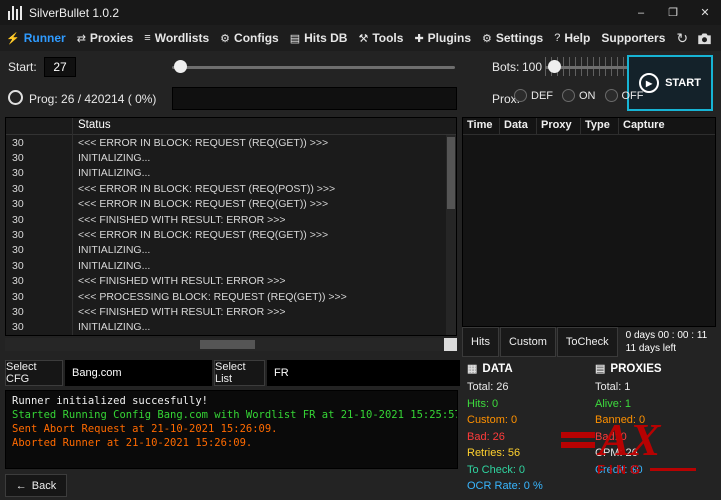 The width and height of the screenshot is (721, 500). Describe the element at coordinates (81, 38) in the screenshot. I see `proxies-icon: ⇄` at that location.